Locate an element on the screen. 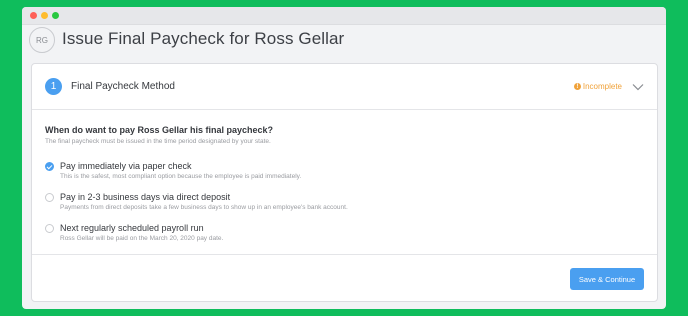 Image resolution: width=688 pixels, height=316 pixels. option-label: Next regularly scheduled payroll run is located at coordinates (132, 228).